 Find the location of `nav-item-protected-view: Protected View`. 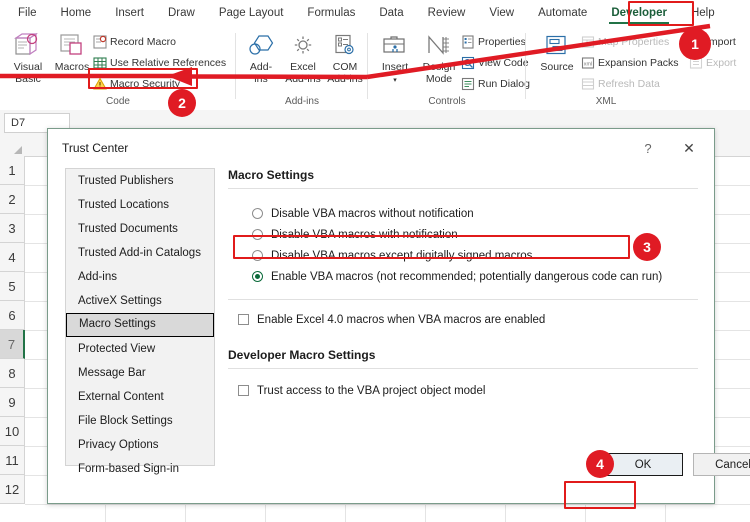

nav-item-protected-view: Protected View is located at coordinates (140, 349).